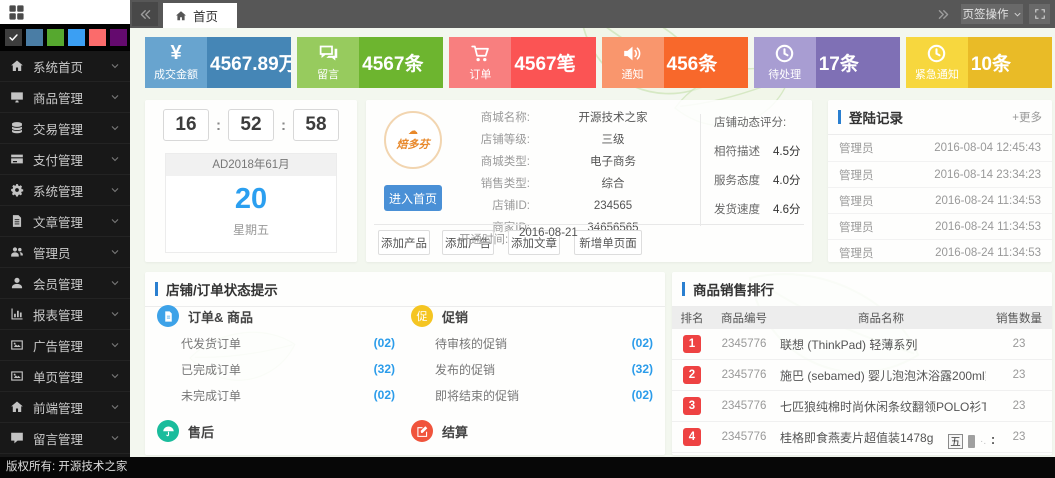 This screenshot has width=1055, height=478. I want to click on stat-card: 通知 456条, so click(674, 62).